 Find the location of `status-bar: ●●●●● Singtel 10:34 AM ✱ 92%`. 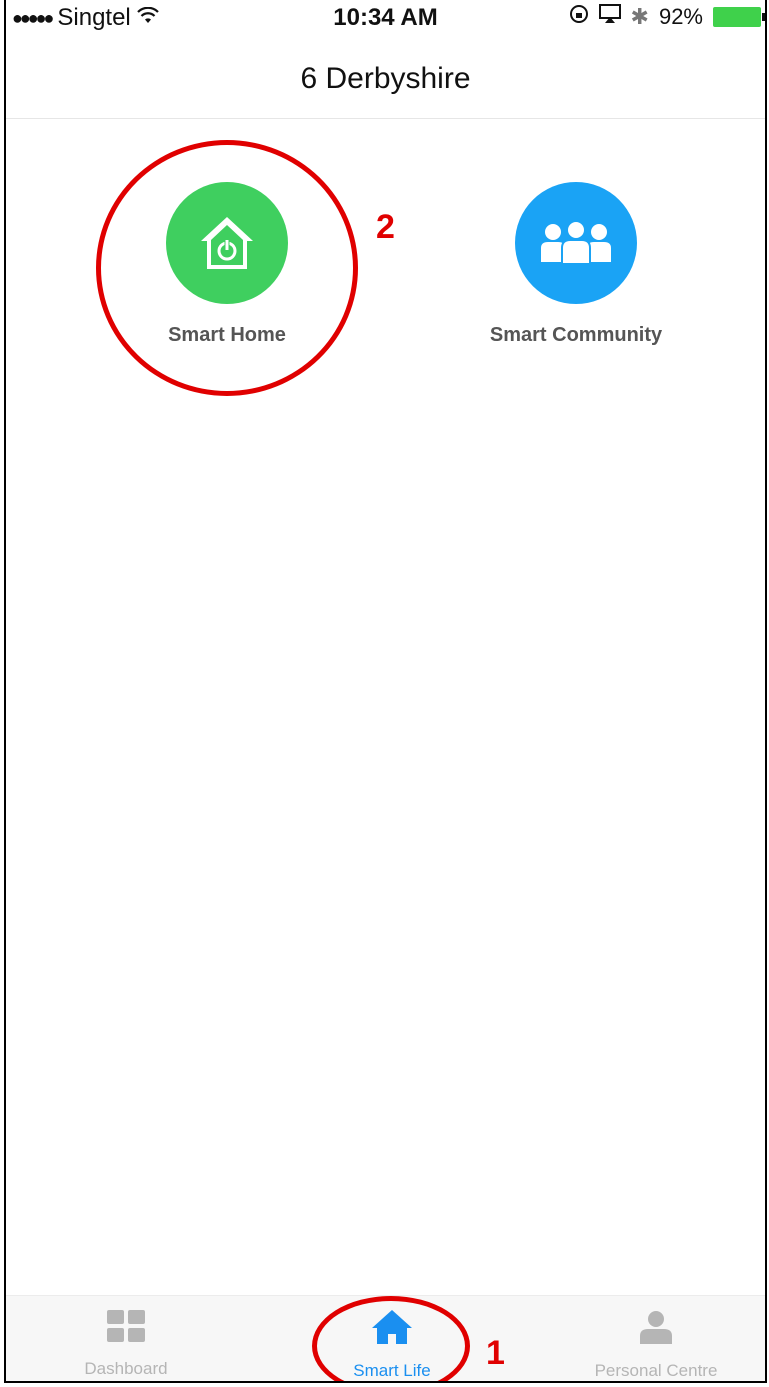

status-bar: ●●●●● Singtel 10:34 AM ✱ 92% is located at coordinates (385, 17).